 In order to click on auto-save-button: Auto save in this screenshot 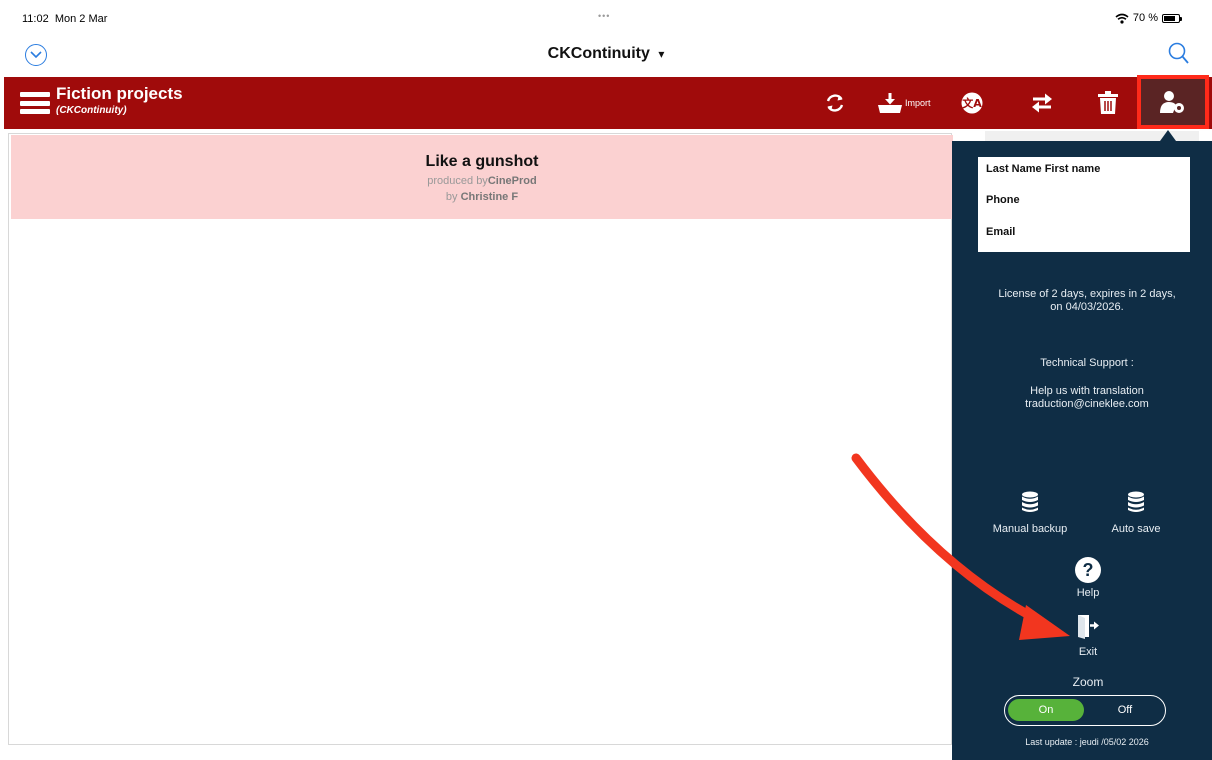, I will do `click(1136, 513)`.